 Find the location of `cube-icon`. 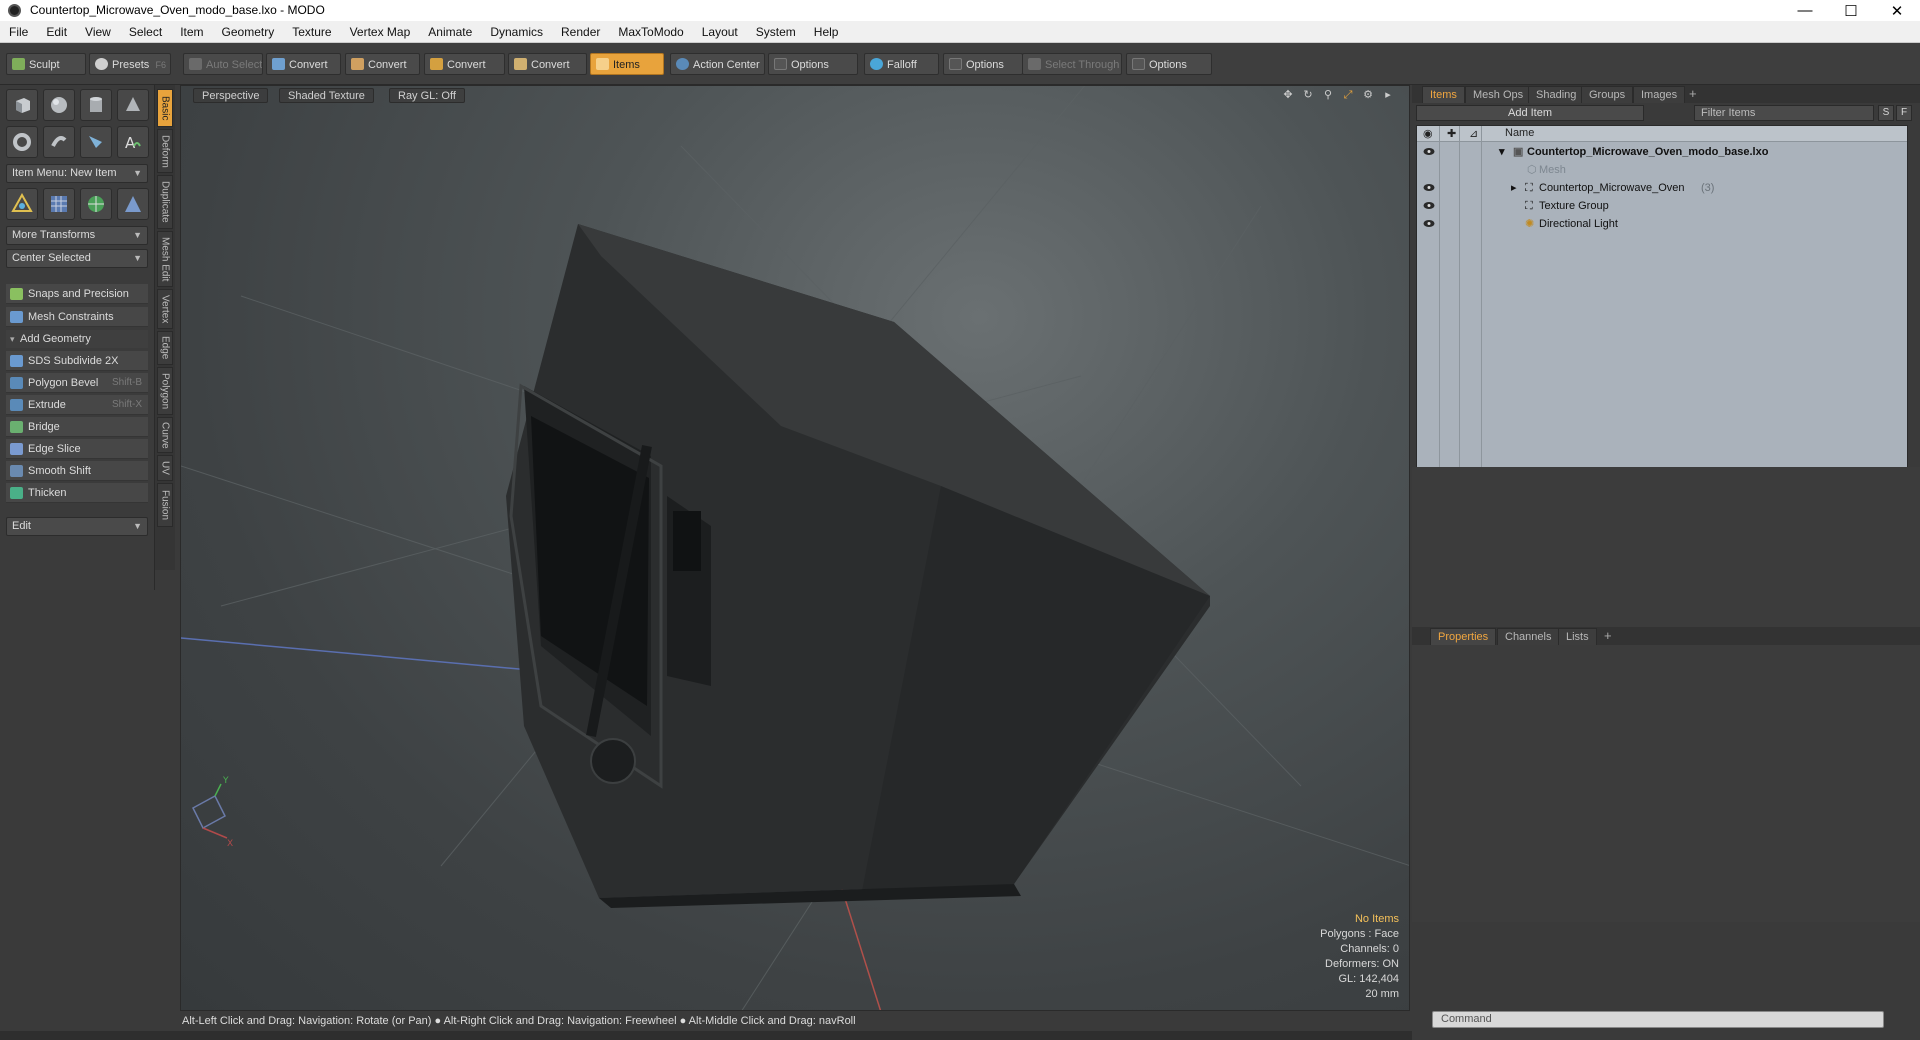

cube-icon is located at coordinates (22, 105).